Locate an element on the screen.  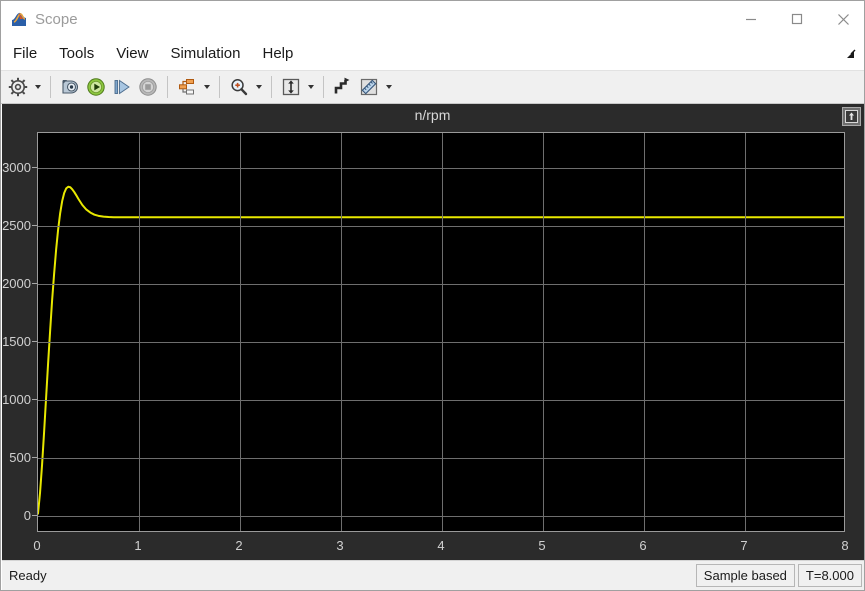
y-tick-label: 500 is located at coordinates (20, 457).